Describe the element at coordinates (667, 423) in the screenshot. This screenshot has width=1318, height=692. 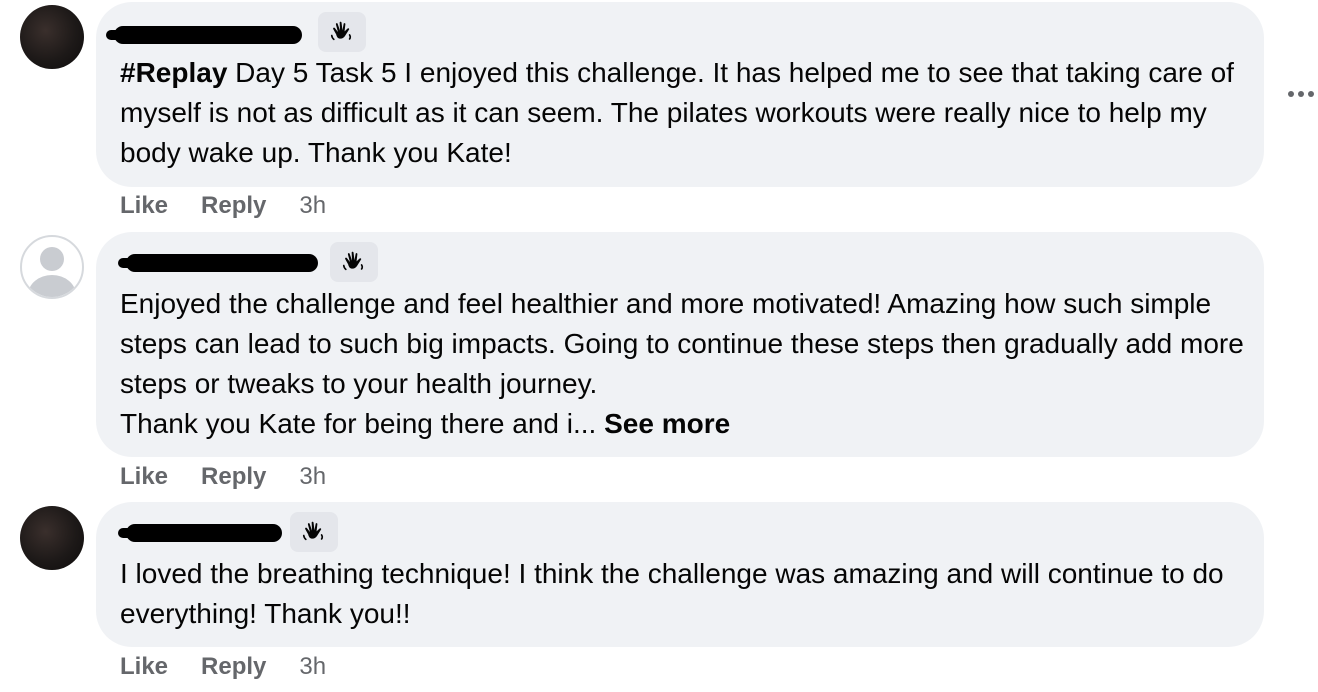
I see `see-more-link: See more` at that location.